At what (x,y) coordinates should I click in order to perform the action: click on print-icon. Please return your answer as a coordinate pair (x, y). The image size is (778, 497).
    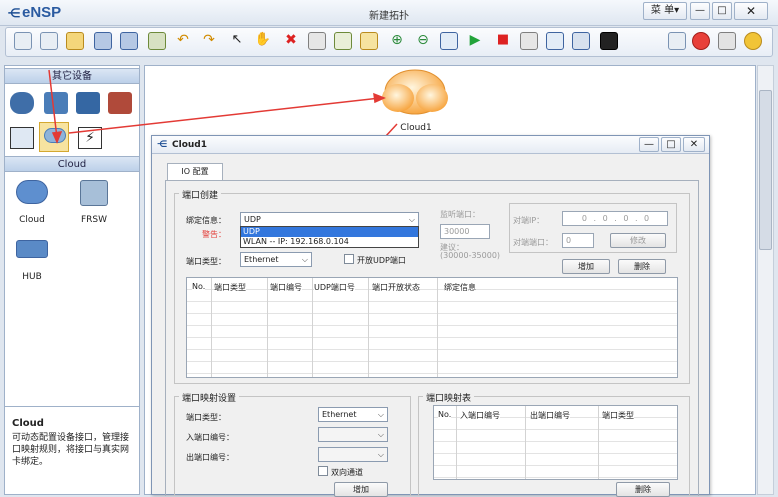
    Looking at the image, I should click on (157, 41).